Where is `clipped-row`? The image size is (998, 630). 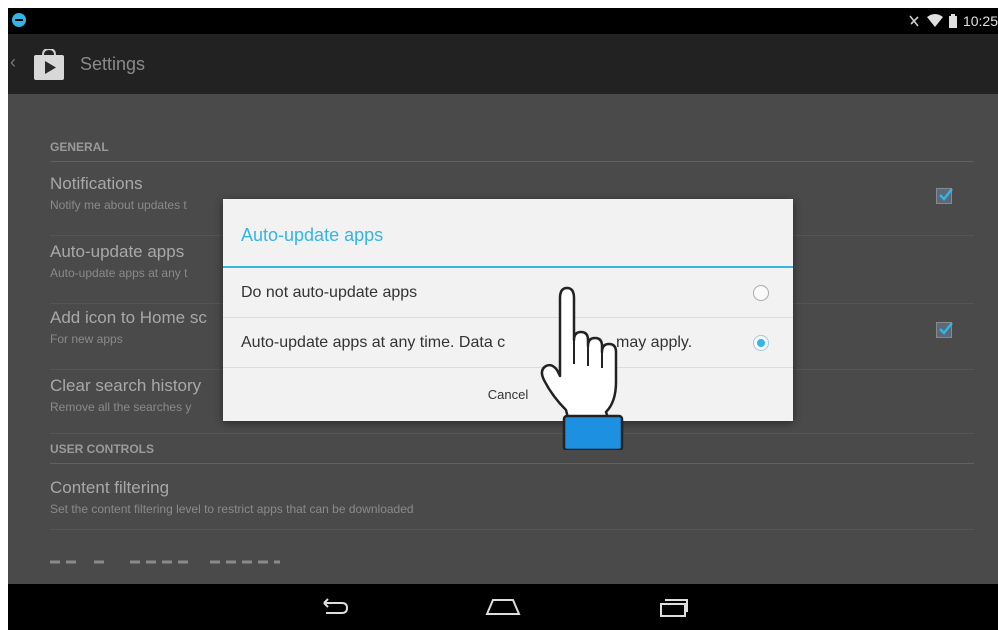
clipped-row is located at coordinates (170, 558).